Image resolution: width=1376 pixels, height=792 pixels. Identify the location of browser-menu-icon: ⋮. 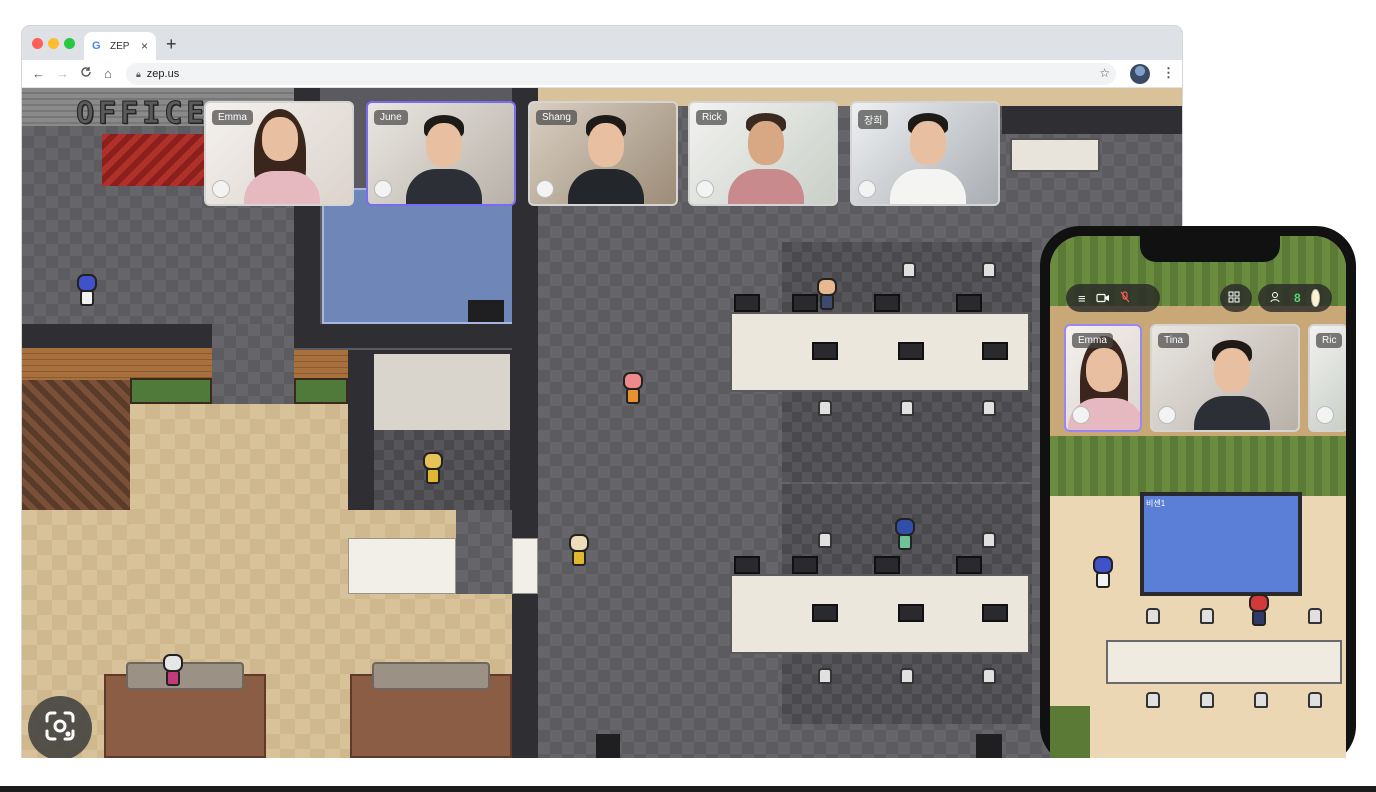
(1168, 73).